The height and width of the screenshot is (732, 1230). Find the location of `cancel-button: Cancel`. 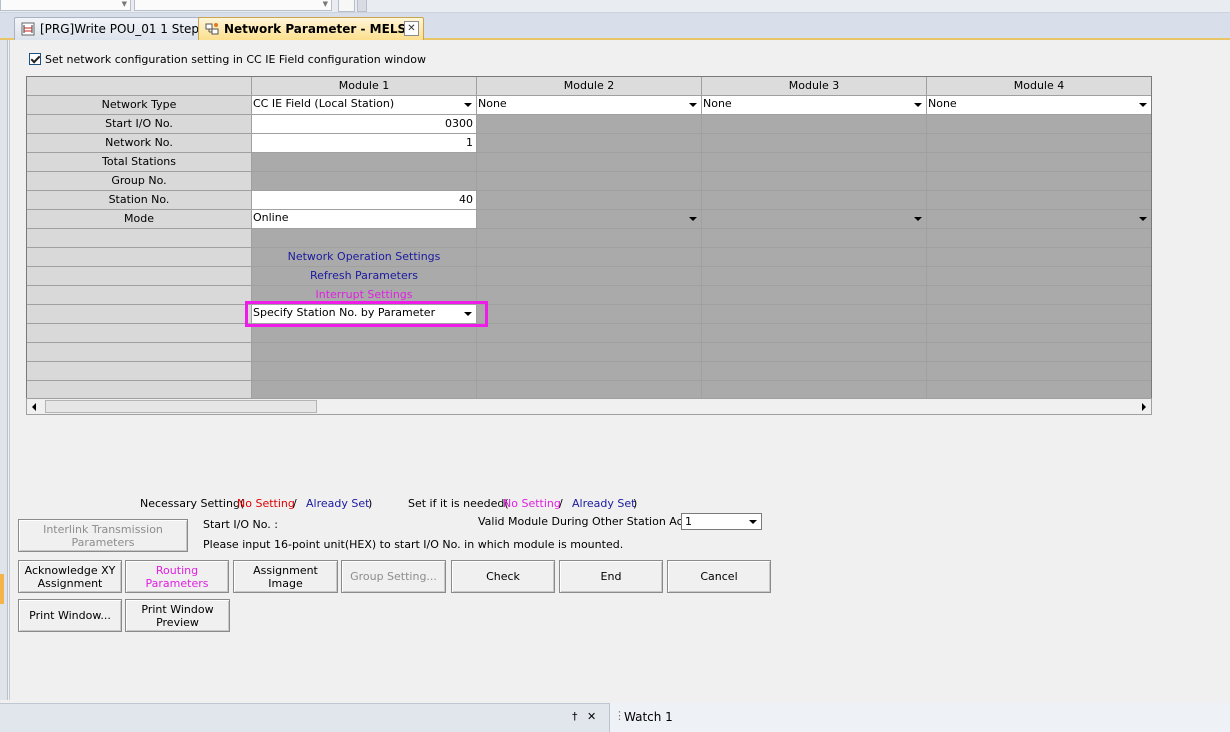

cancel-button: Cancel is located at coordinates (719, 576).